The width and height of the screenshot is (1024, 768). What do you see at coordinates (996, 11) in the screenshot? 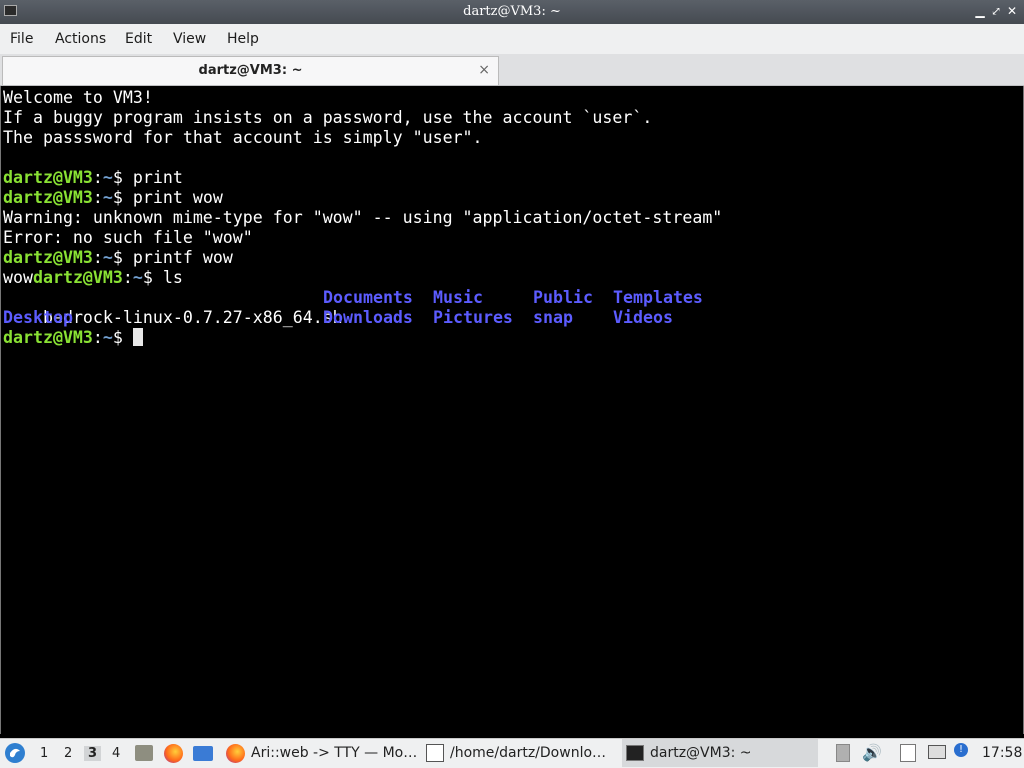
I see `maximize-icon: ⤢` at bounding box center [996, 11].